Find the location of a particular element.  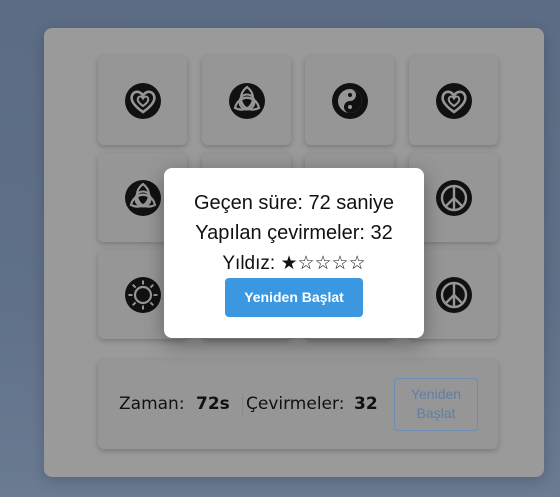

time-value: 72s is located at coordinates (213, 404).